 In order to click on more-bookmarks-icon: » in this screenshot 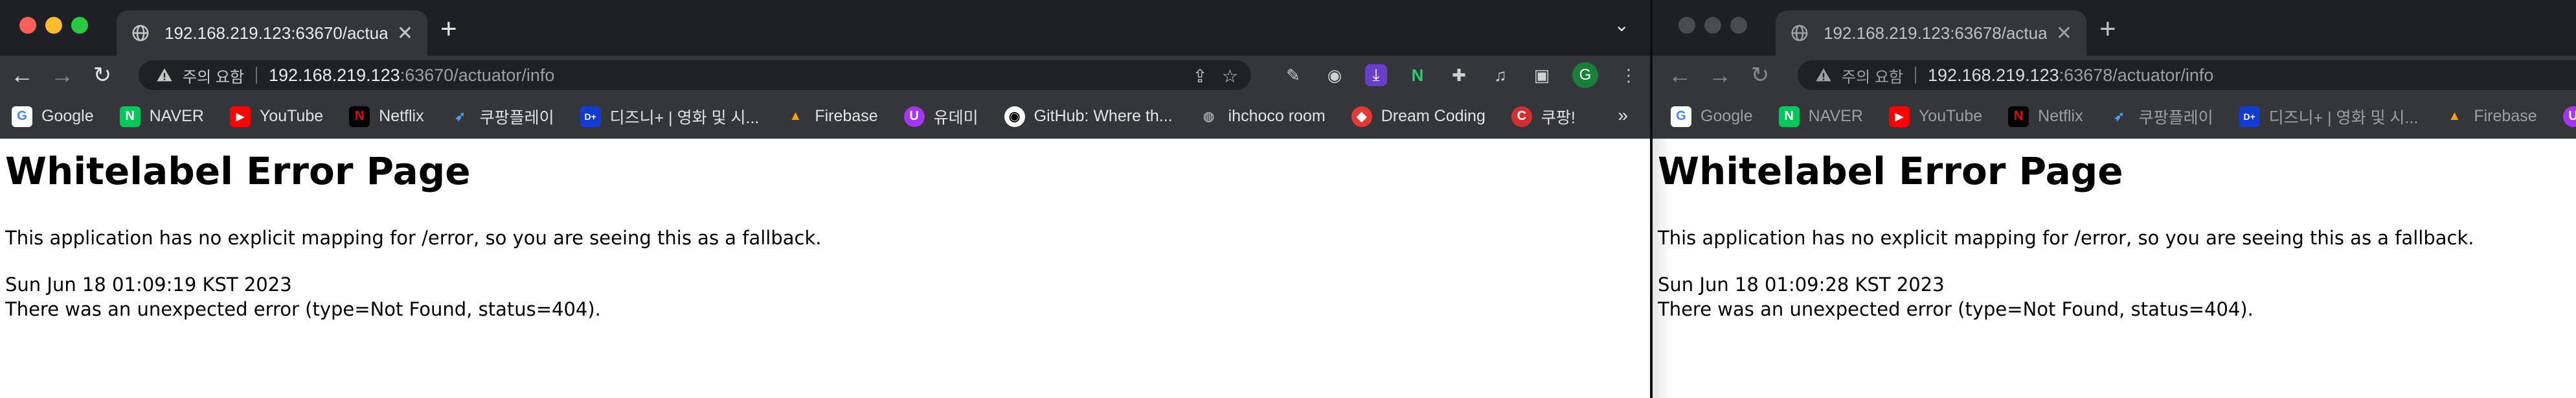, I will do `click(1623, 115)`.